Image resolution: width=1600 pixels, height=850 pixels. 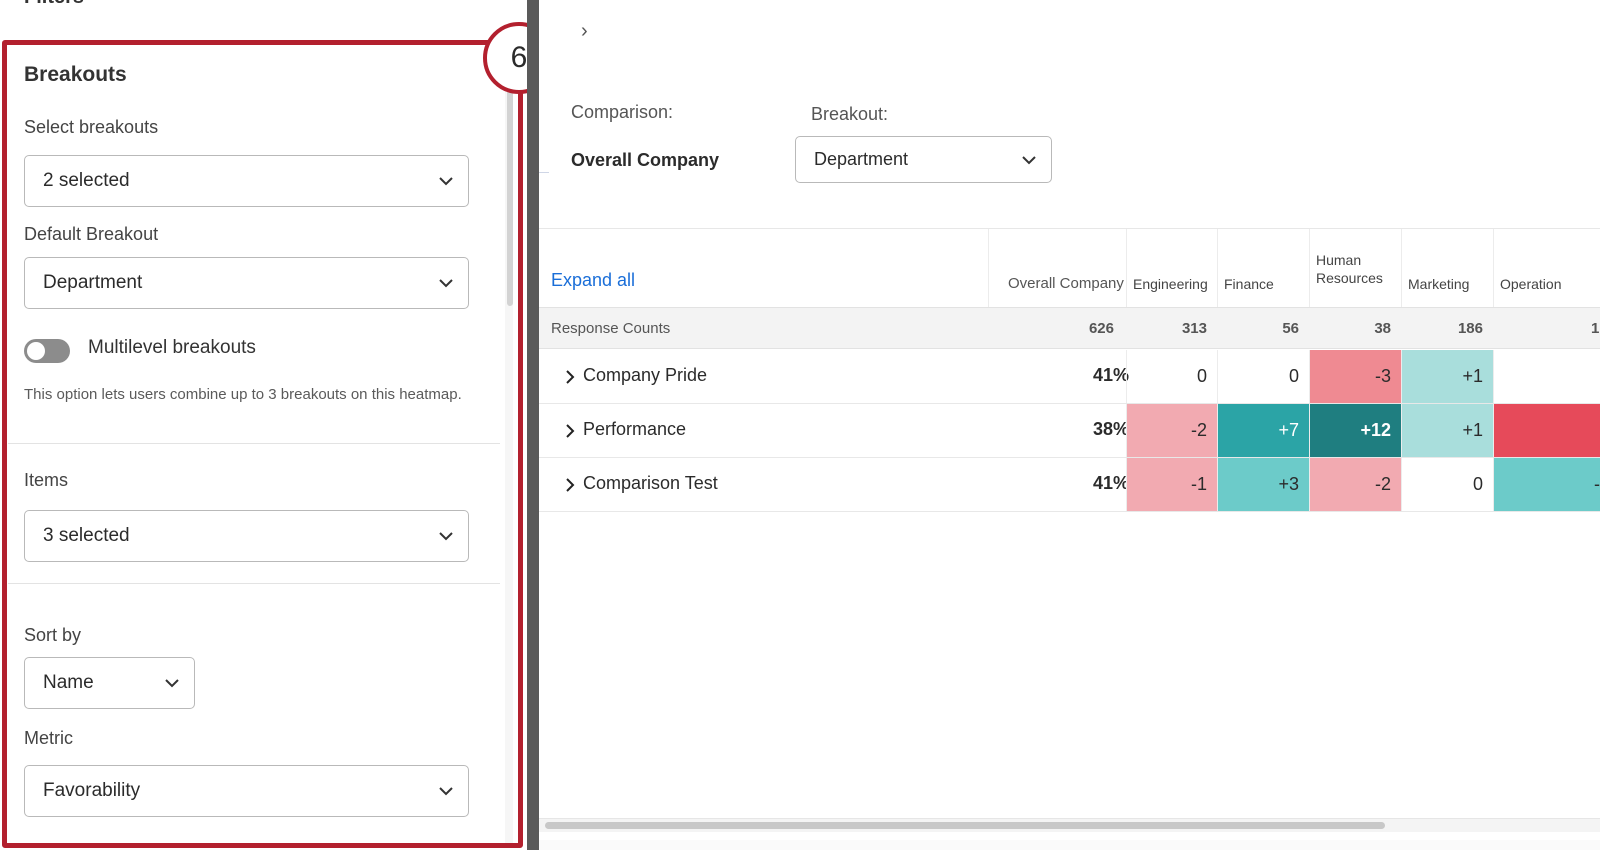 I want to click on header-engineering: Engineering, so click(x=1171, y=268).